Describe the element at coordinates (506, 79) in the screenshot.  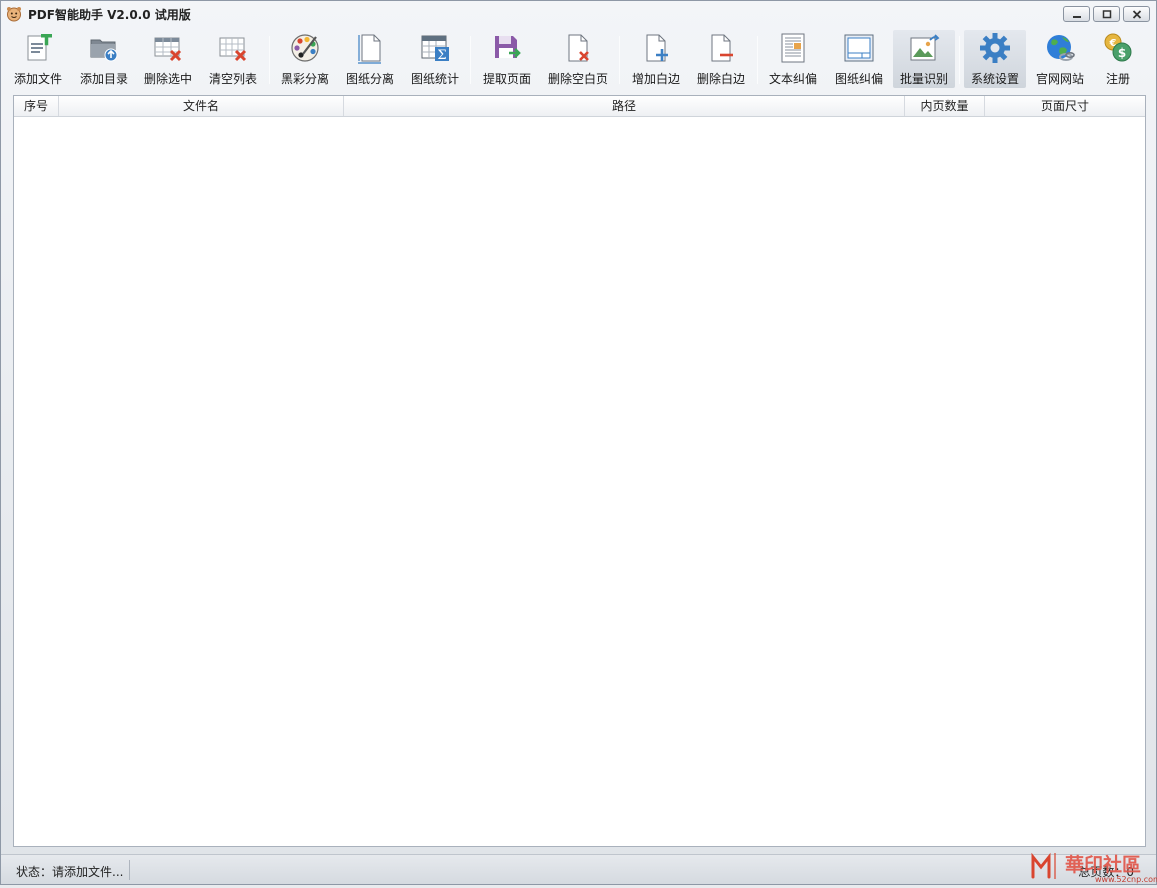
I see `extract-page-label: 提取页面` at that location.